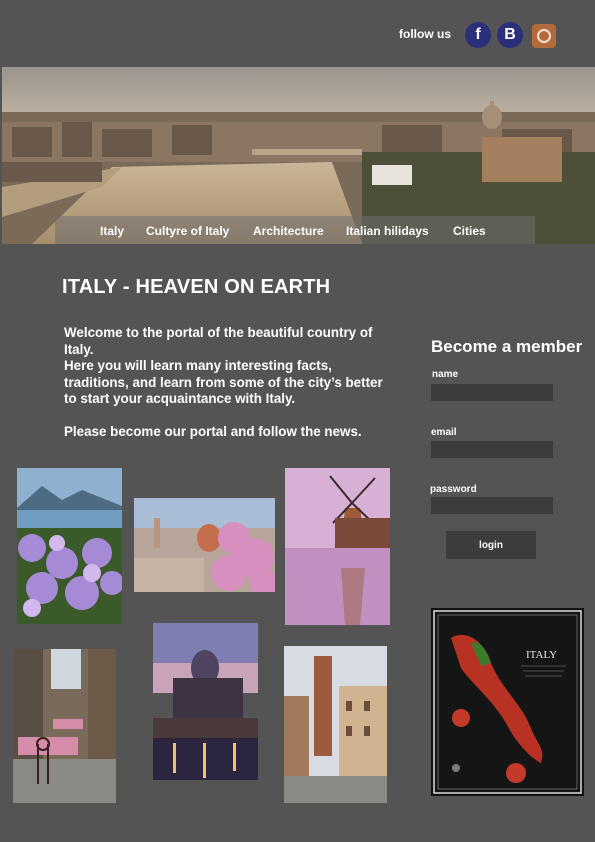 The image size is (595, 842). What do you see at coordinates (205, 701) in the screenshot?
I see `photo-st-peters` at bounding box center [205, 701].